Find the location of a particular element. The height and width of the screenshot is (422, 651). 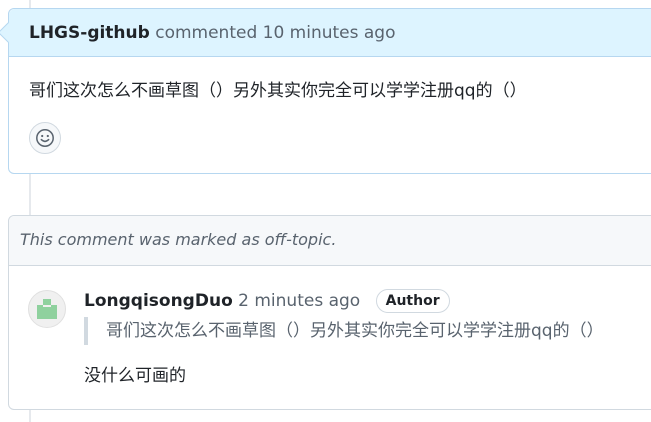

quoted-reply: 哥们这次怎么不画草图（）另外其实你完全可以学学注册qq的（） is located at coordinates (344, 331).